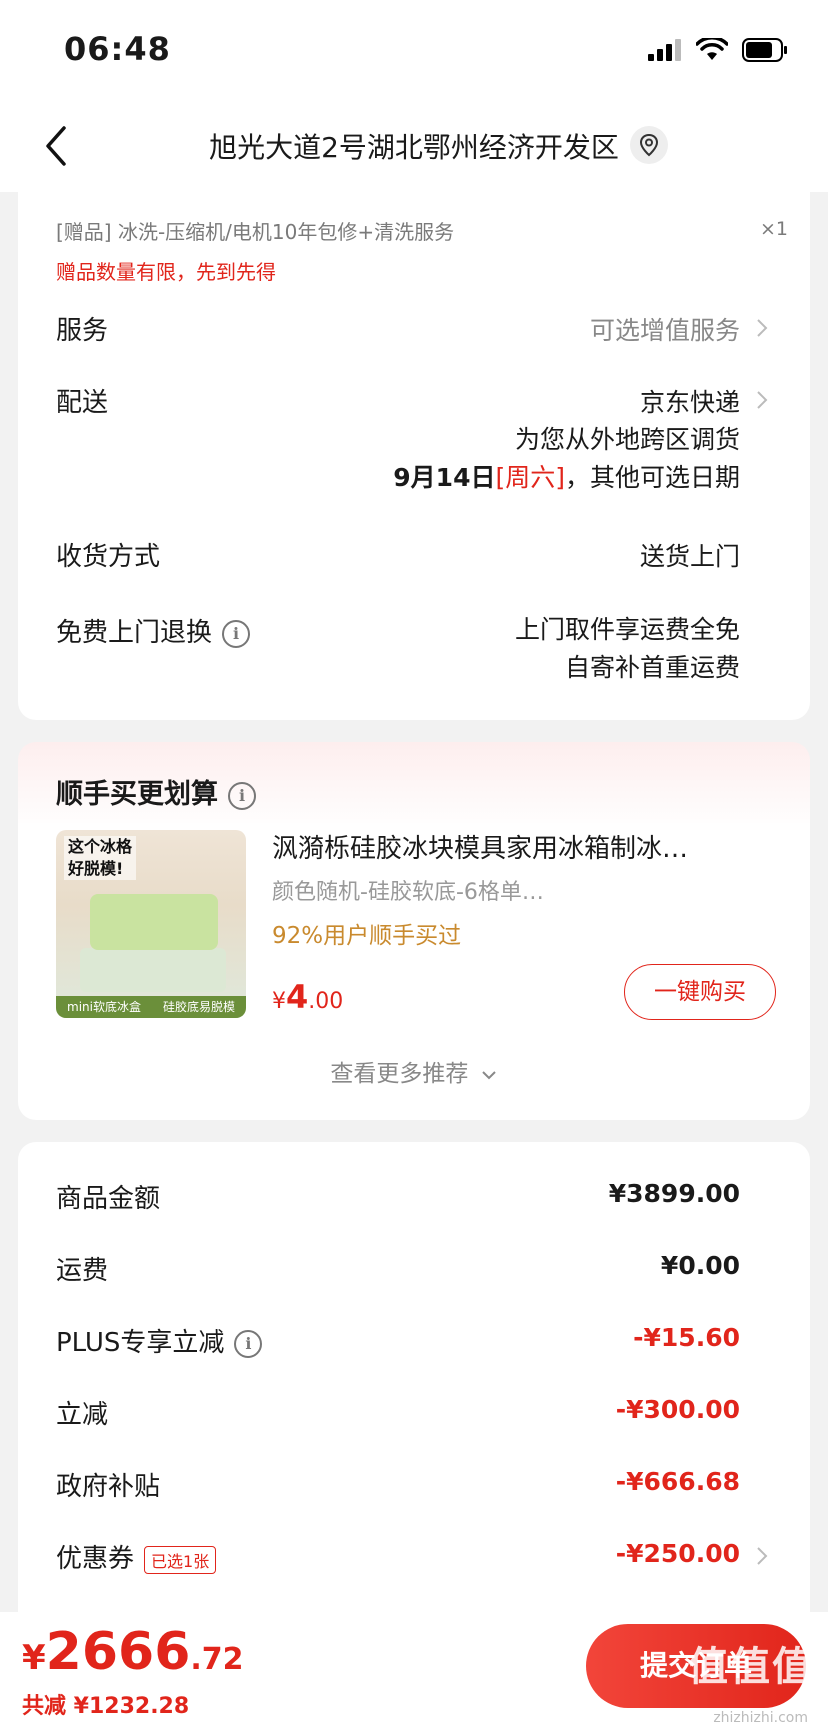 This screenshot has width=828, height=1734. I want to click on delivery-date-line: 9月14日[周六]，其他可选日期, so click(566, 476).